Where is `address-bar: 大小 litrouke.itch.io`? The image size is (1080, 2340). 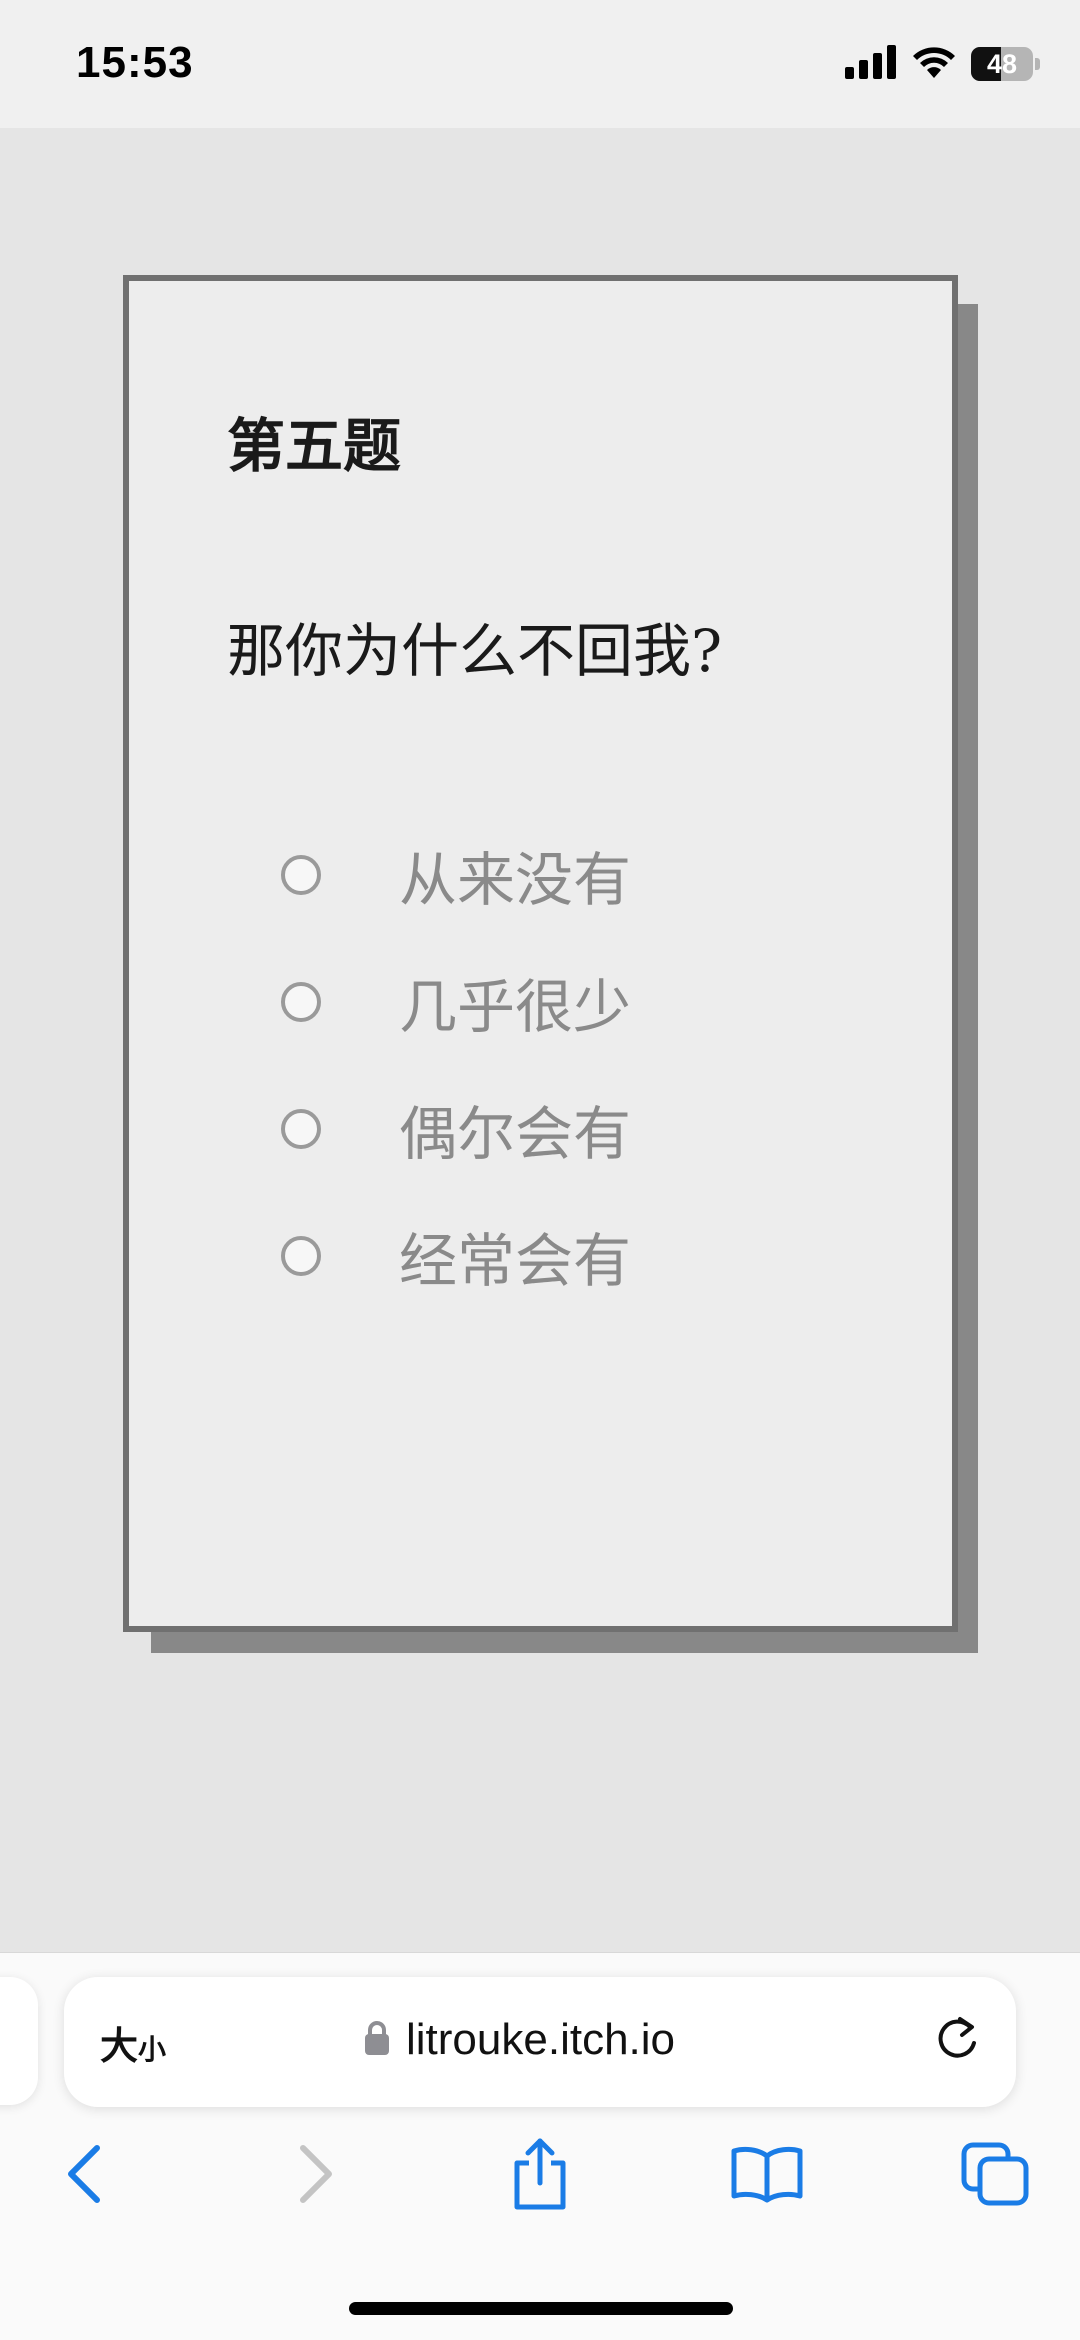
address-bar: 大小 litrouke.itch.io is located at coordinates (540, 2042).